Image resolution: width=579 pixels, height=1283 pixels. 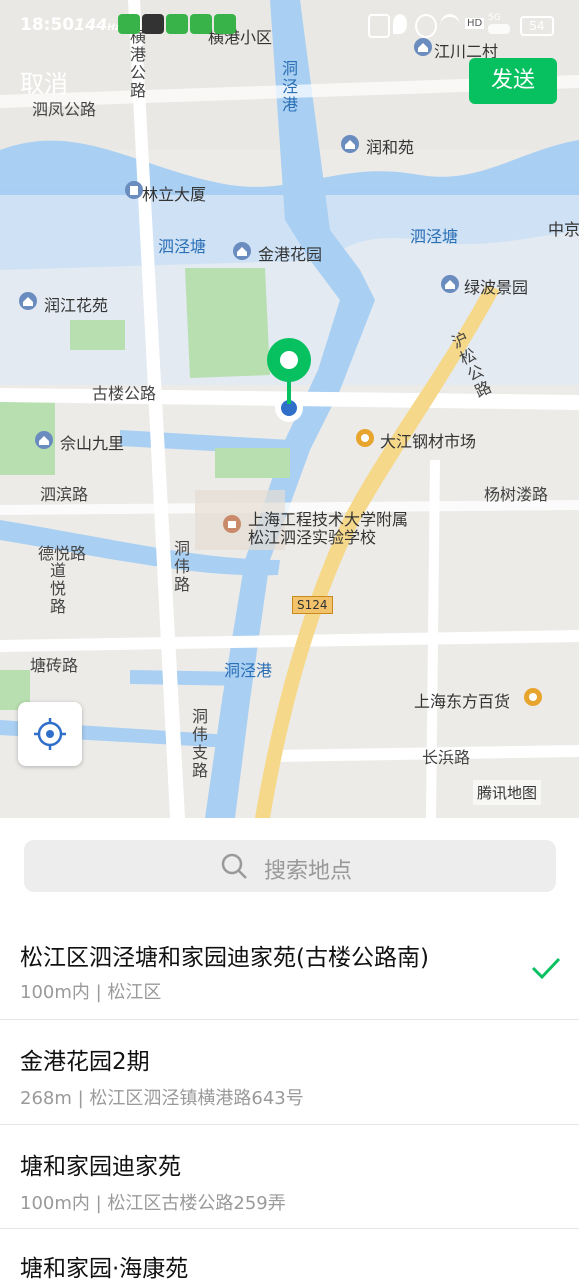 What do you see at coordinates (92, 443) in the screenshot?
I see `map-label-sheshan: 佘山九里` at bounding box center [92, 443].